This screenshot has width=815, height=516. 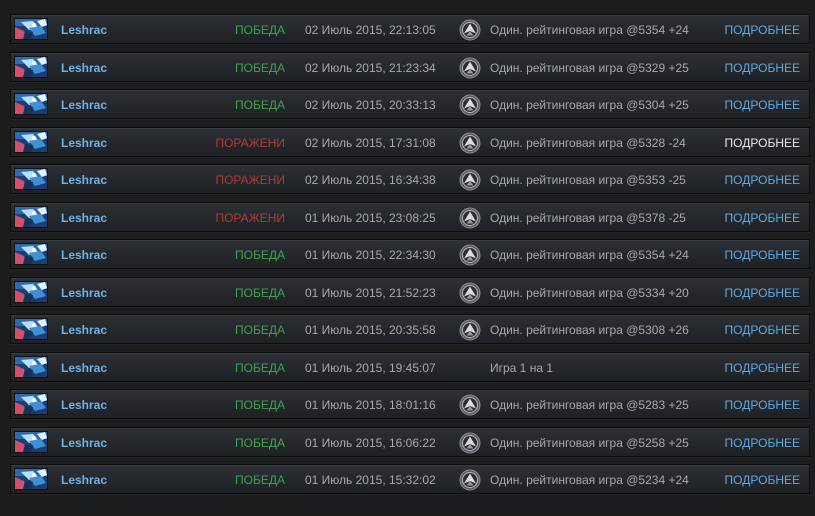 I want to click on game-mode: Один. рейтинговая игра @5378 -25, so click(x=588, y=217).